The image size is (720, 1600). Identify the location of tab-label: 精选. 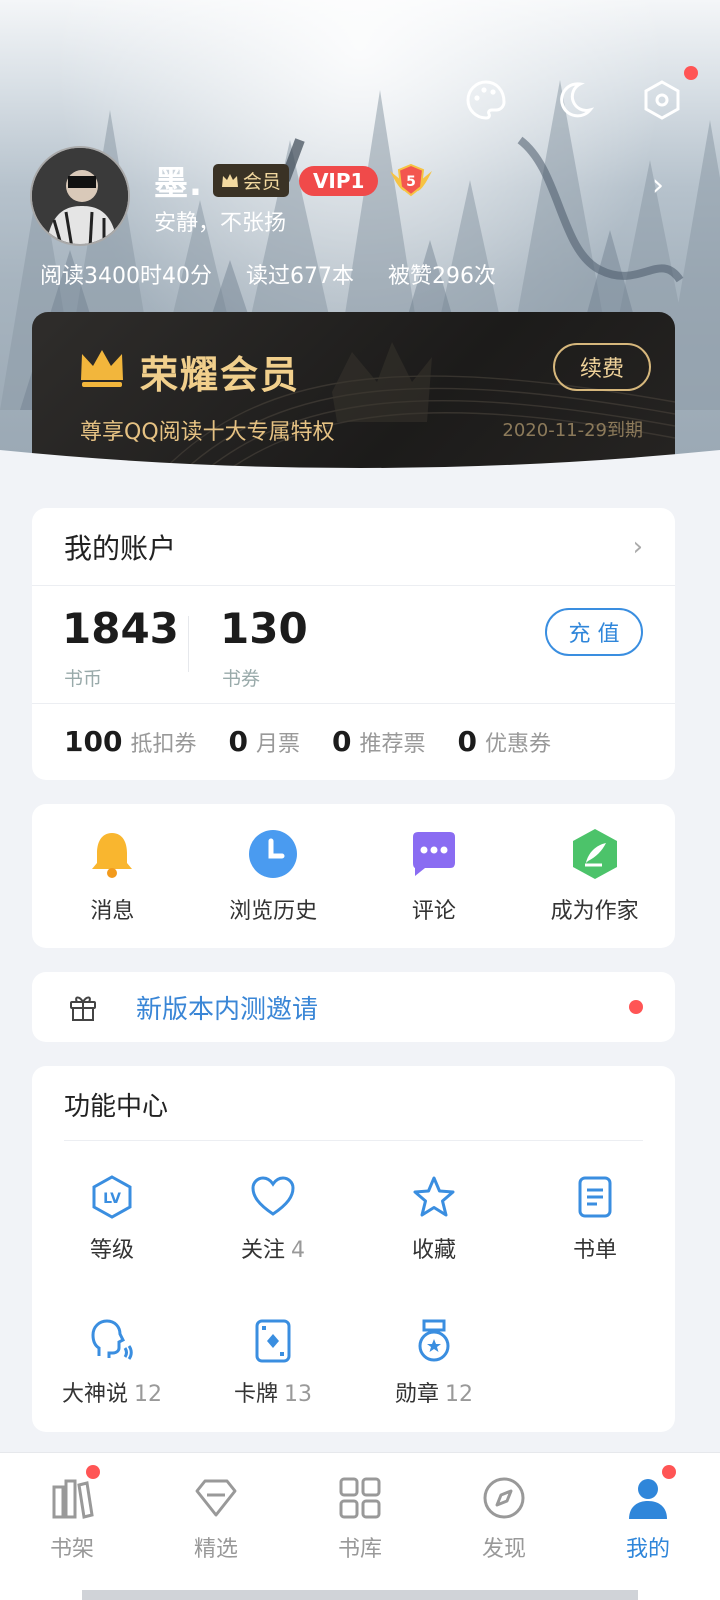
(215, 1549).